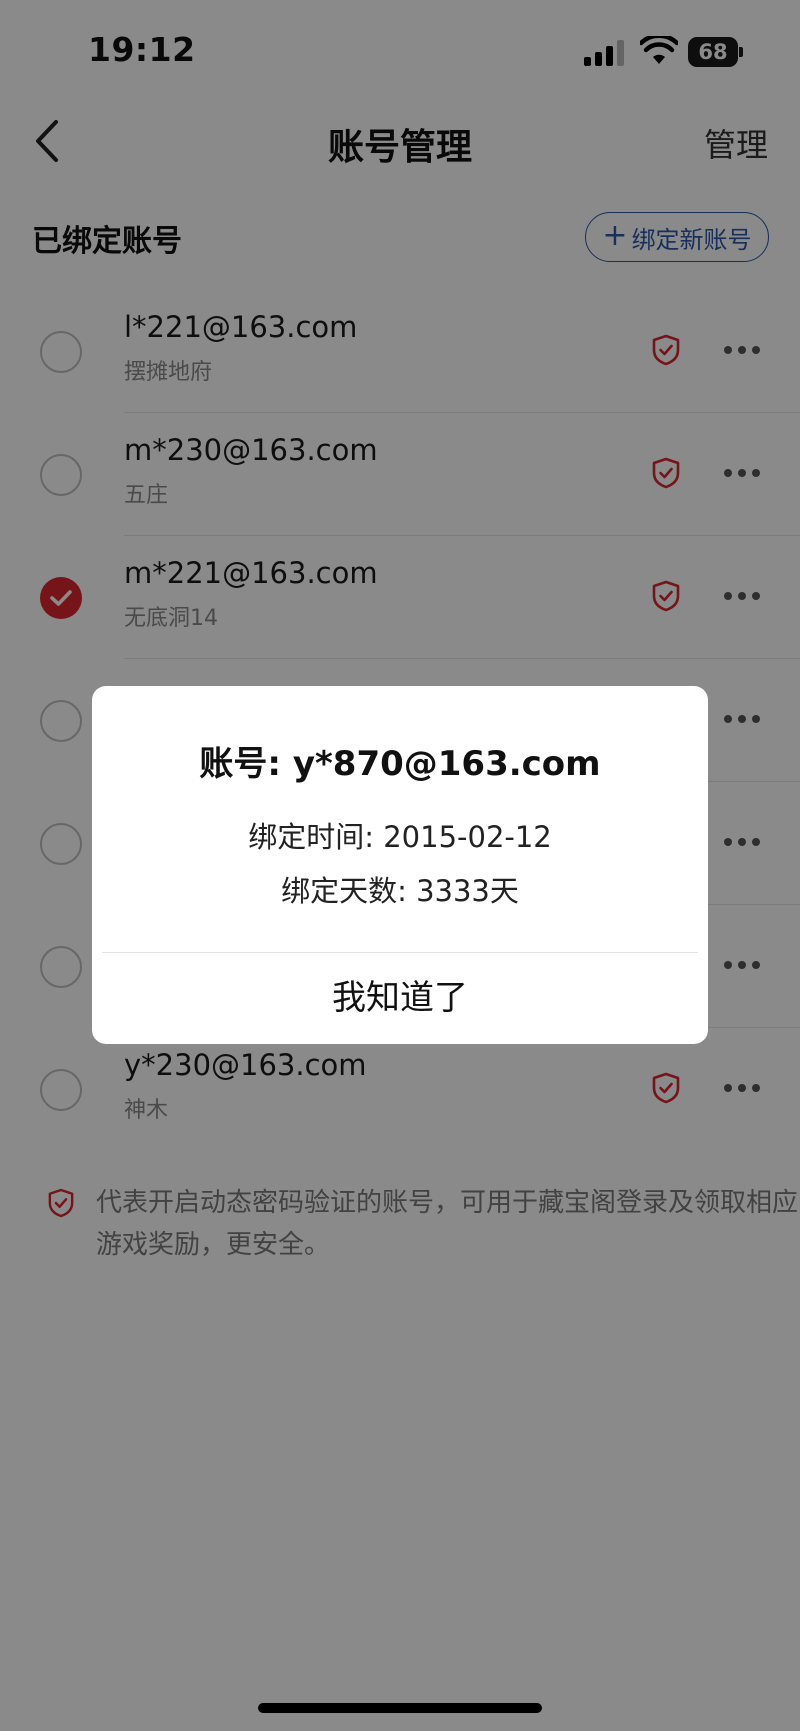  Describe the element at coordinates (400, 891) in the screenshot. I see `bind-days-text: 绑定天数: 3333天` at that location.